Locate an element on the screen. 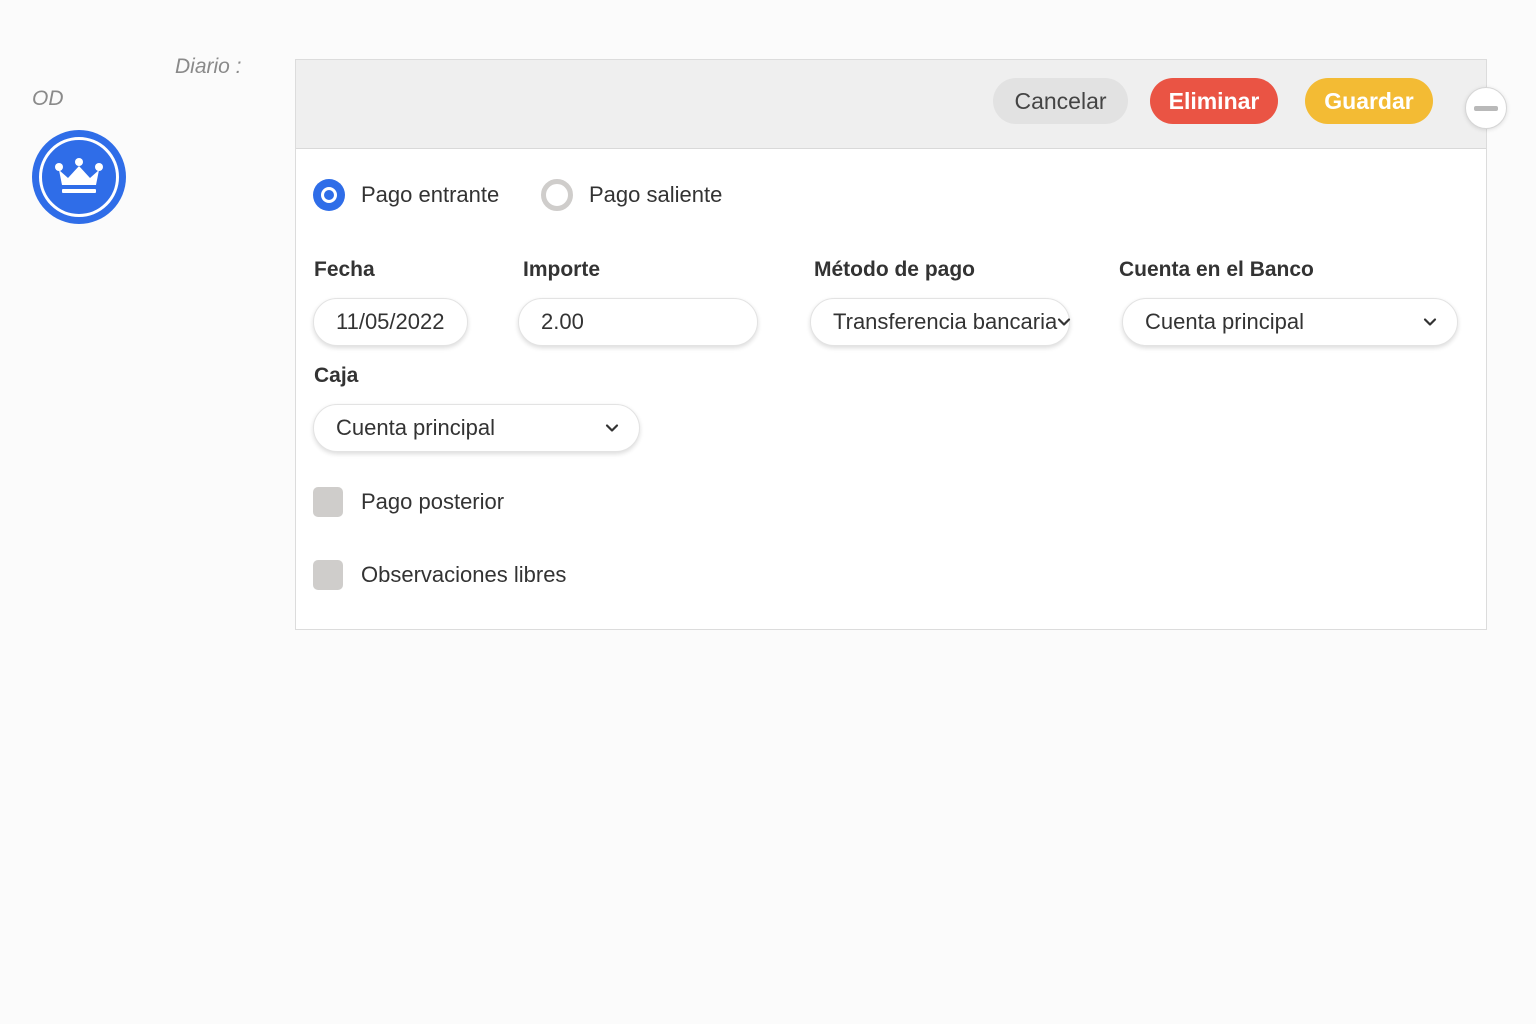 The height and width of the screenshot is (1024, 1536). collapse-button is located at coordinates (1486, 108).